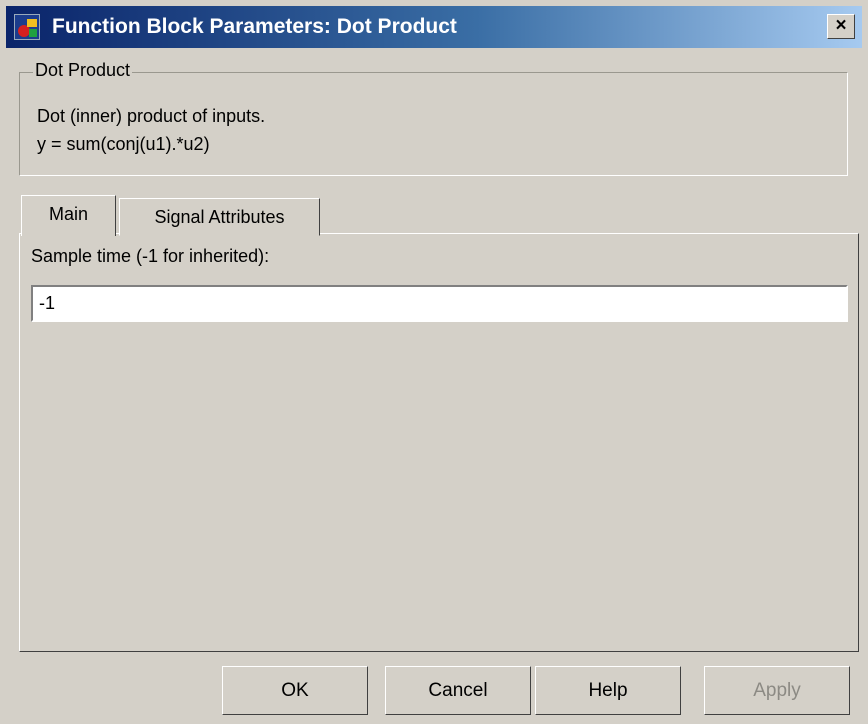  Describe the element at coordinates (83, 70) in the screenshot. I see `group-title: Dot Product` at that location.